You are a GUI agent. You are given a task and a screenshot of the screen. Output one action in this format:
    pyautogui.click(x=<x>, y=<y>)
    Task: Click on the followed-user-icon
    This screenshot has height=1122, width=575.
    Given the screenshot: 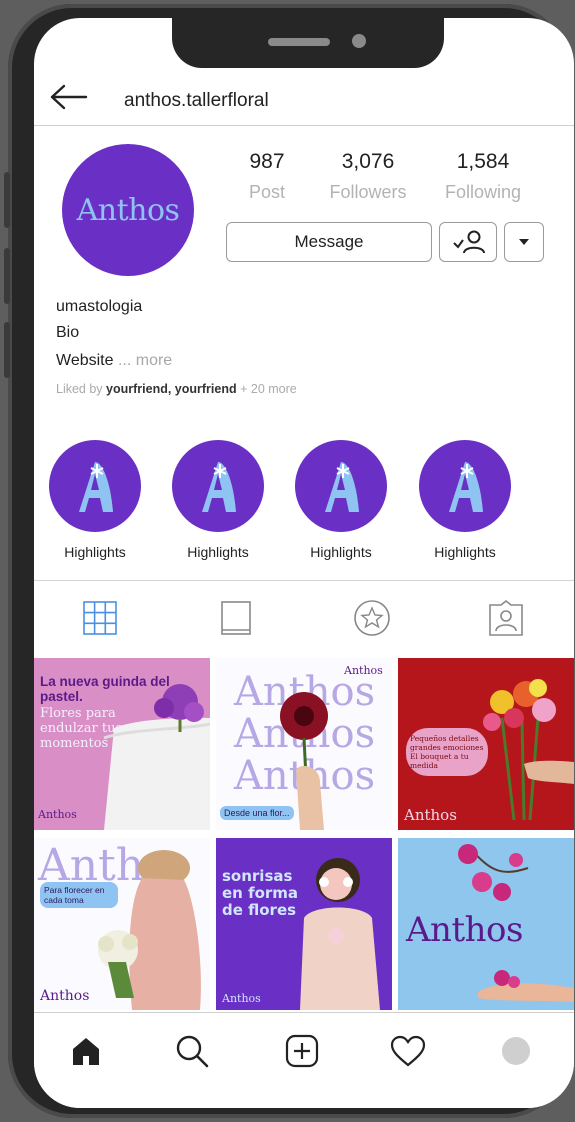 What is the action you would take?
    pyautogui.click(x=469, y=242)
    